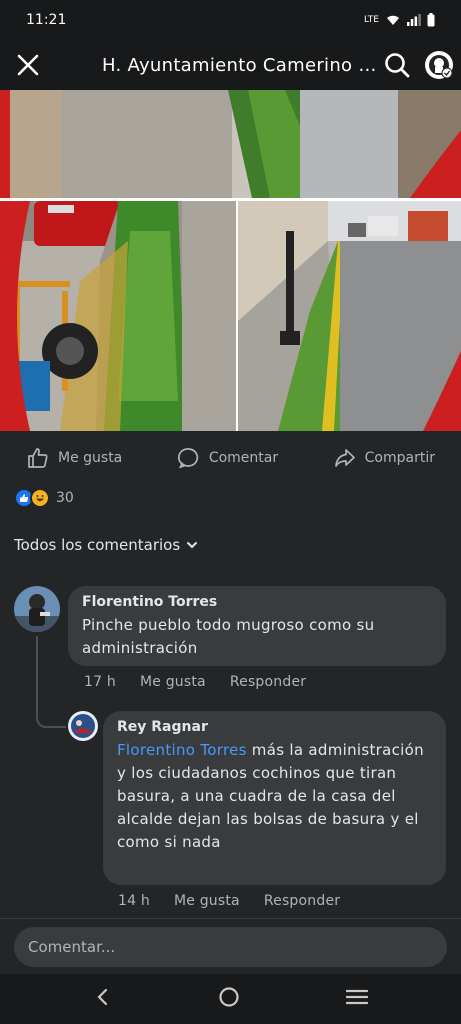  I want to click on menu-icon, so click(357, 997).